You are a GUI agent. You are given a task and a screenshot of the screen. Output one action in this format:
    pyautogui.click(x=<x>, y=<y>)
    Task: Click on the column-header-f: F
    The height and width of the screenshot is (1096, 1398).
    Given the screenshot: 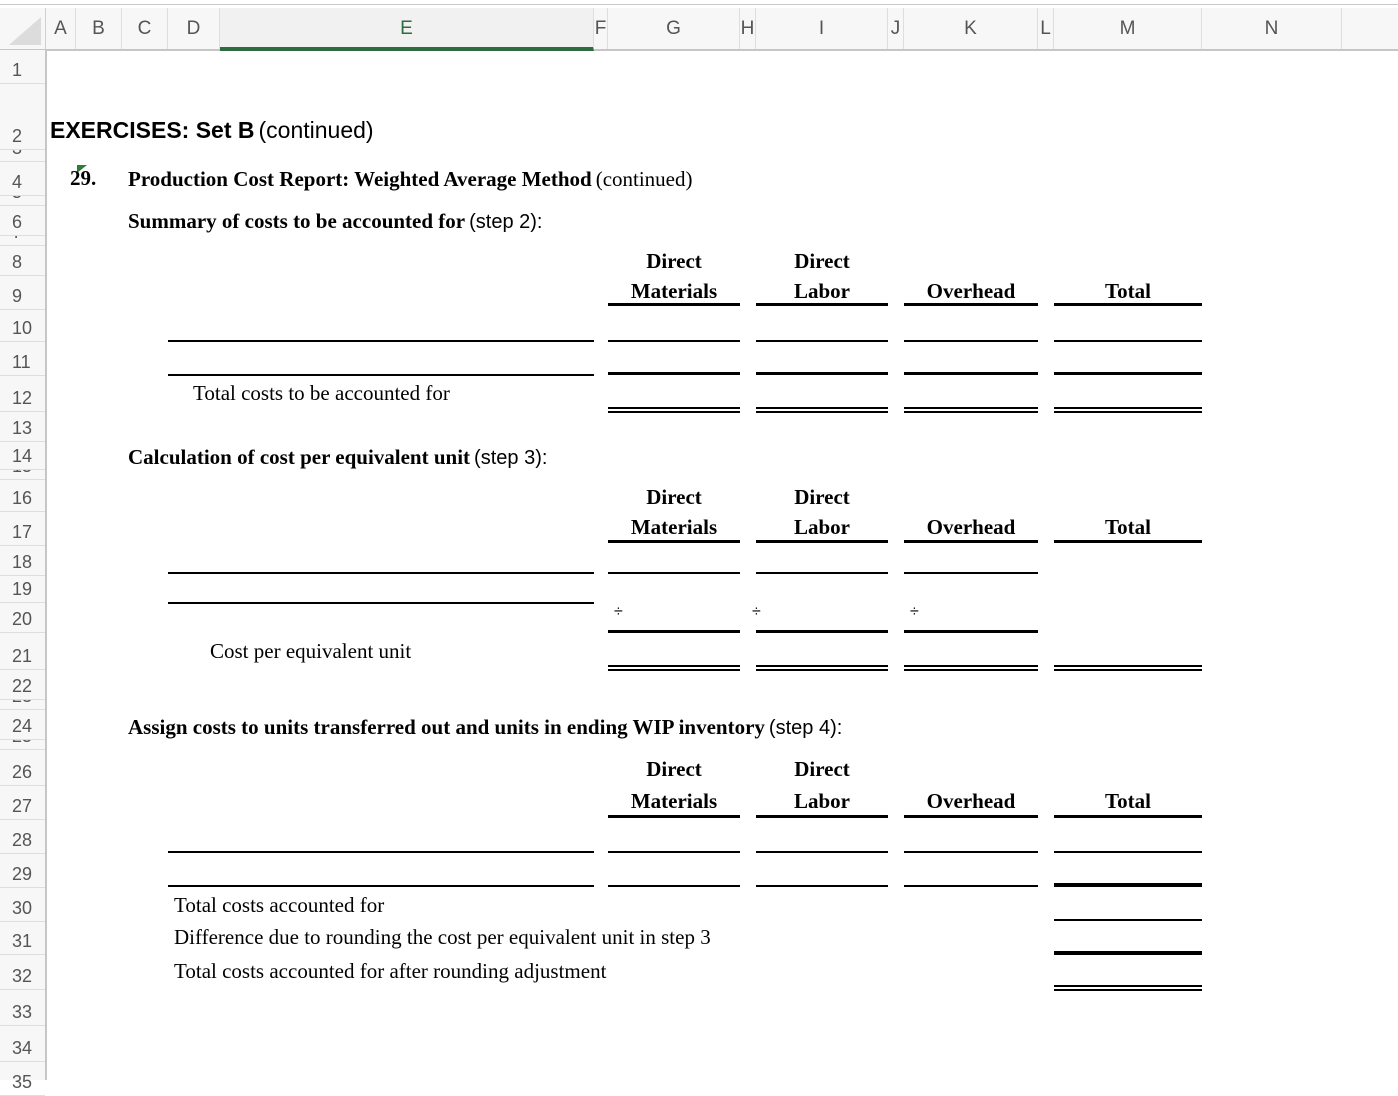 What is the action you would take?
    pyautogui.click(x=601, y=28)
    